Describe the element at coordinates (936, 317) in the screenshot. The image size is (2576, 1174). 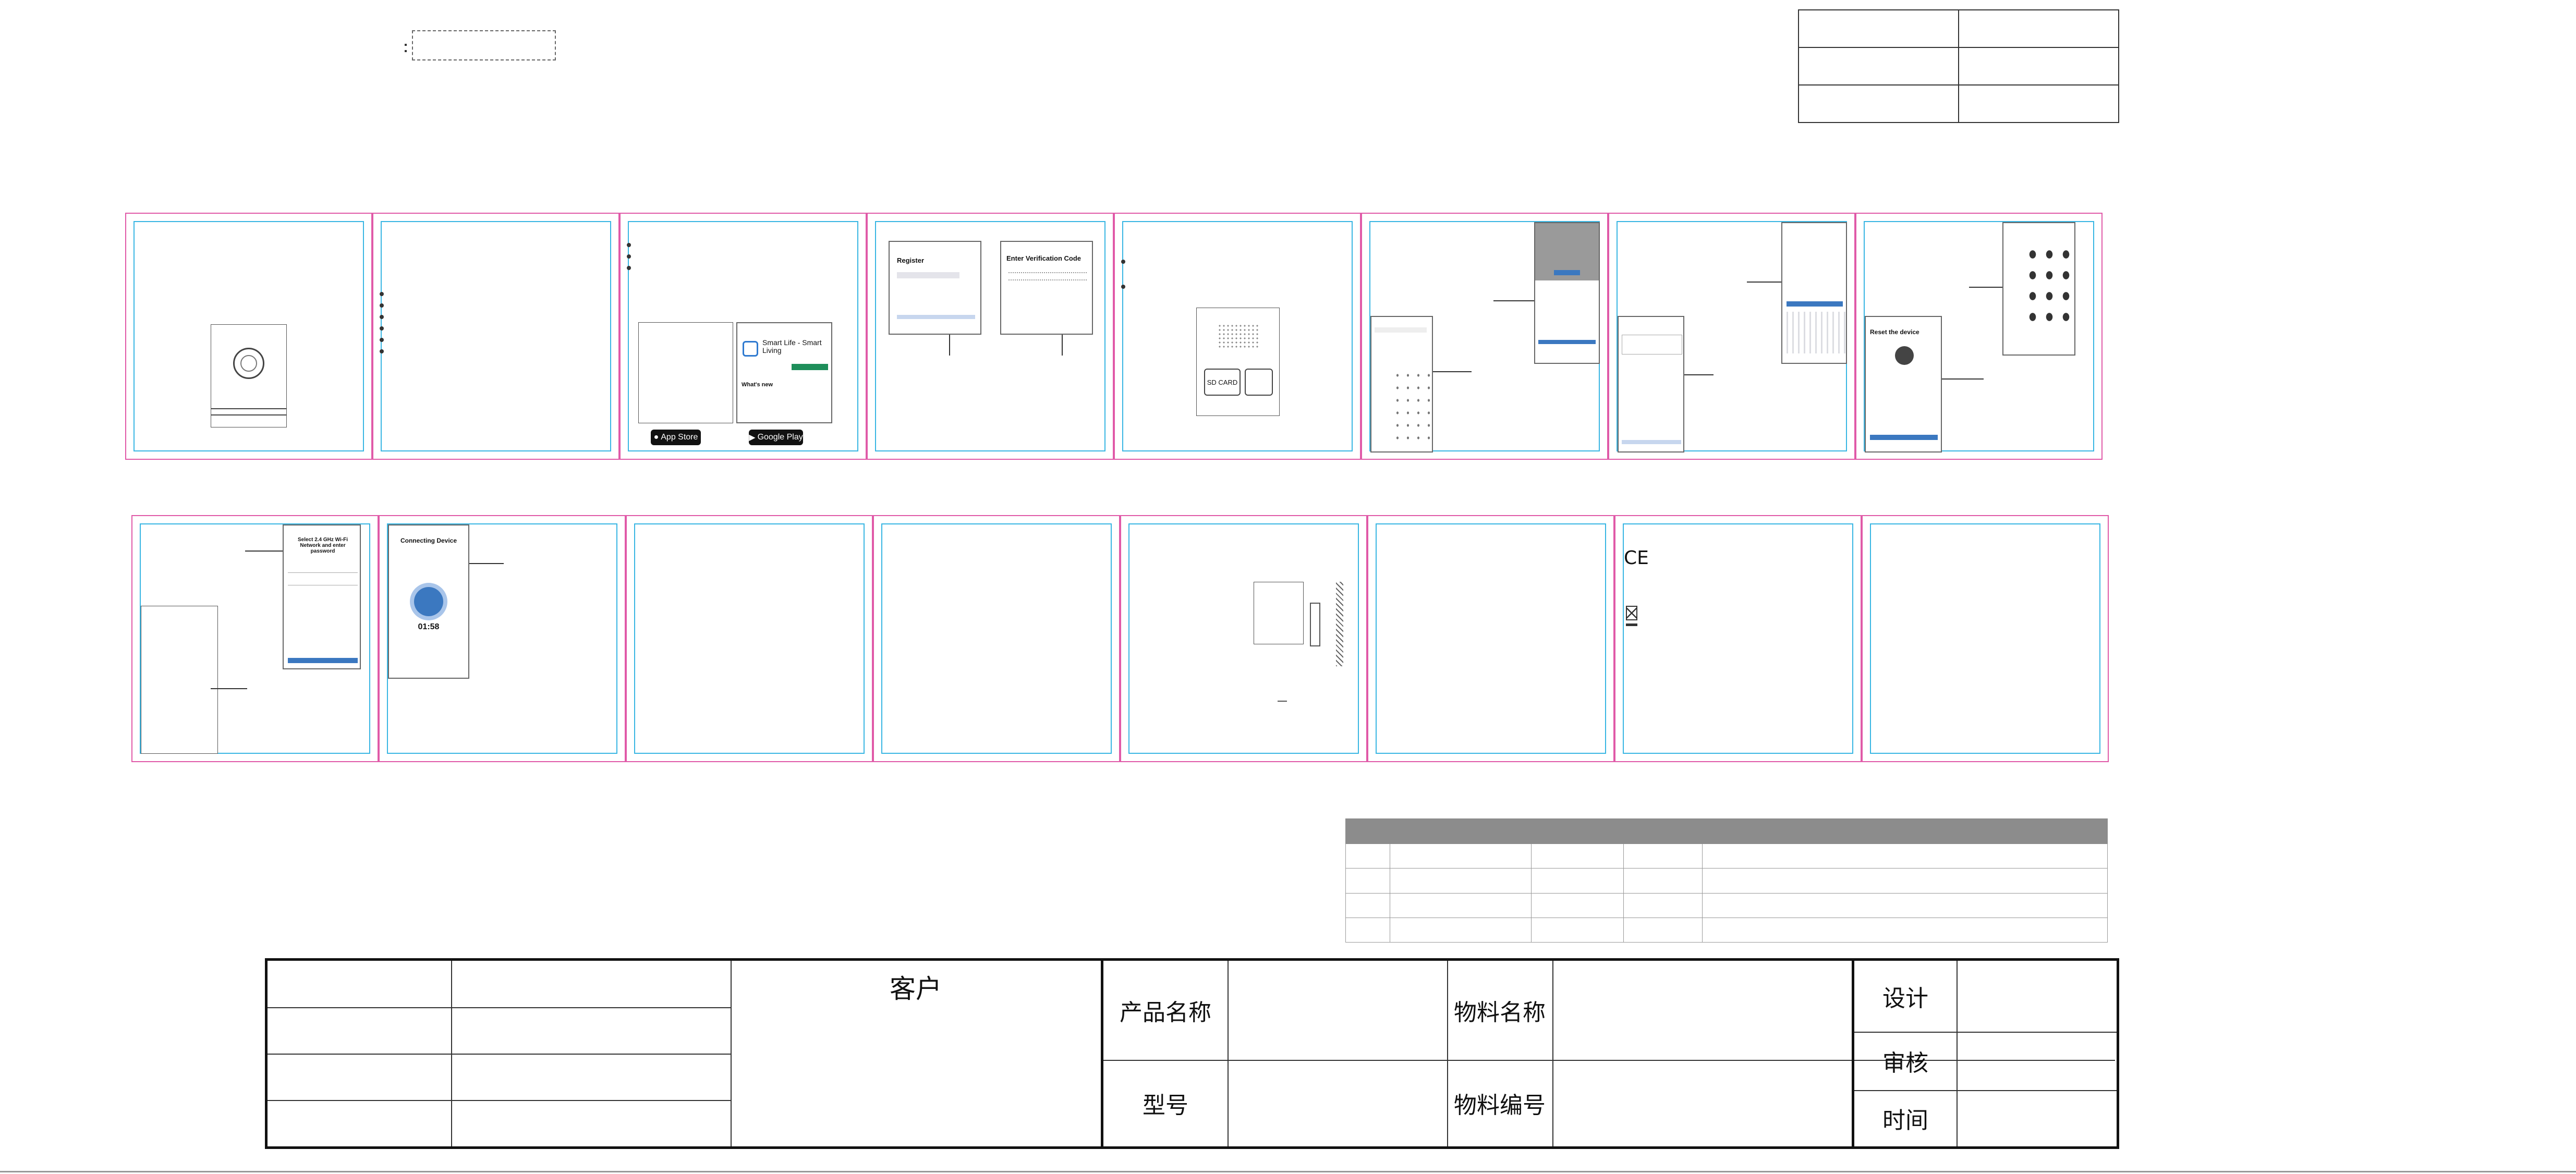
I see `register-button` at that location.